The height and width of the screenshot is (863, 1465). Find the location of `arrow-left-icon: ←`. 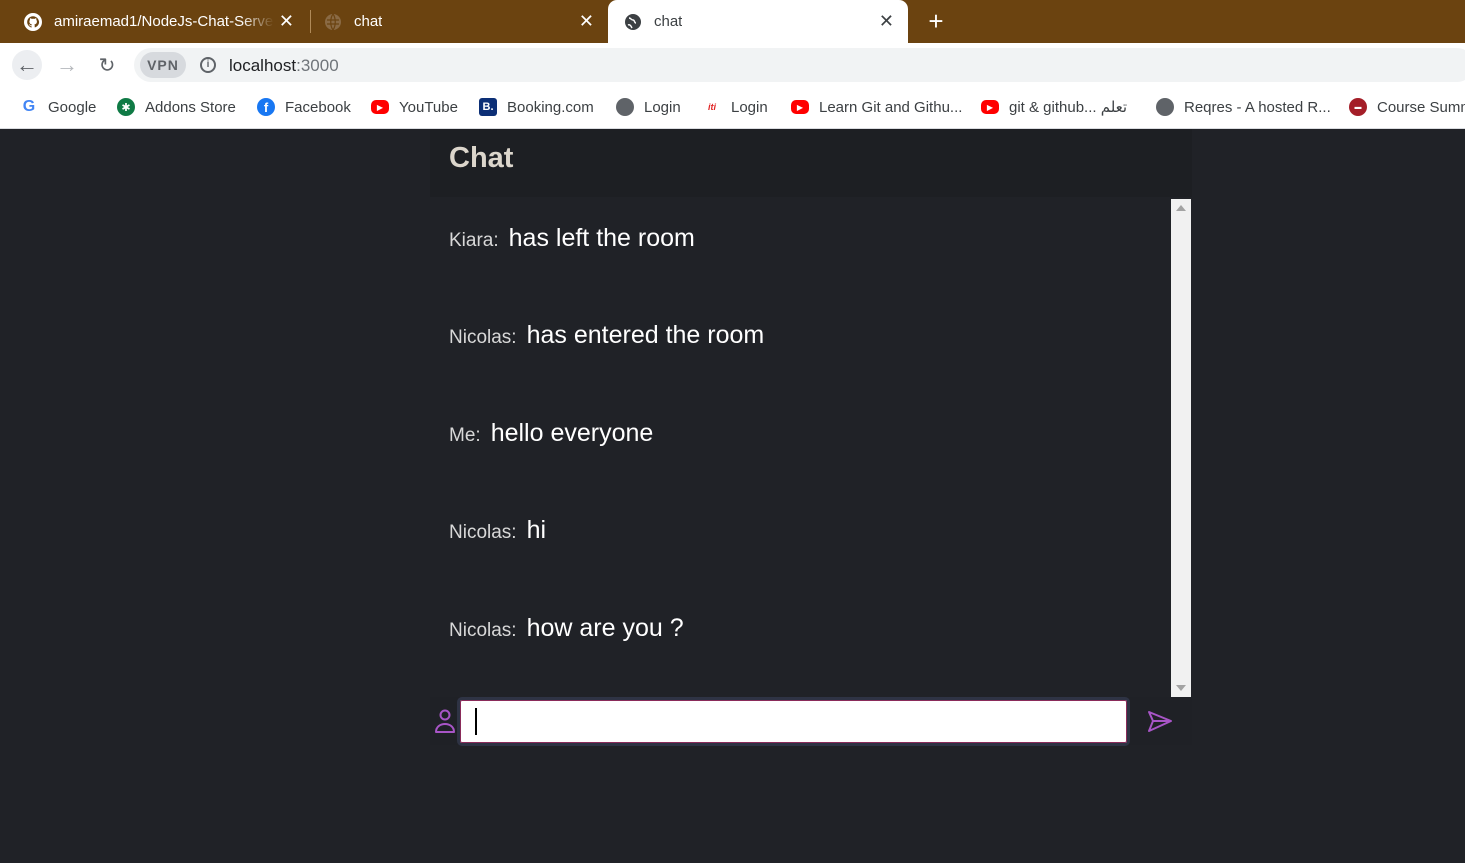

arrow-left-icon: ← is located at coordinates (27, 64).